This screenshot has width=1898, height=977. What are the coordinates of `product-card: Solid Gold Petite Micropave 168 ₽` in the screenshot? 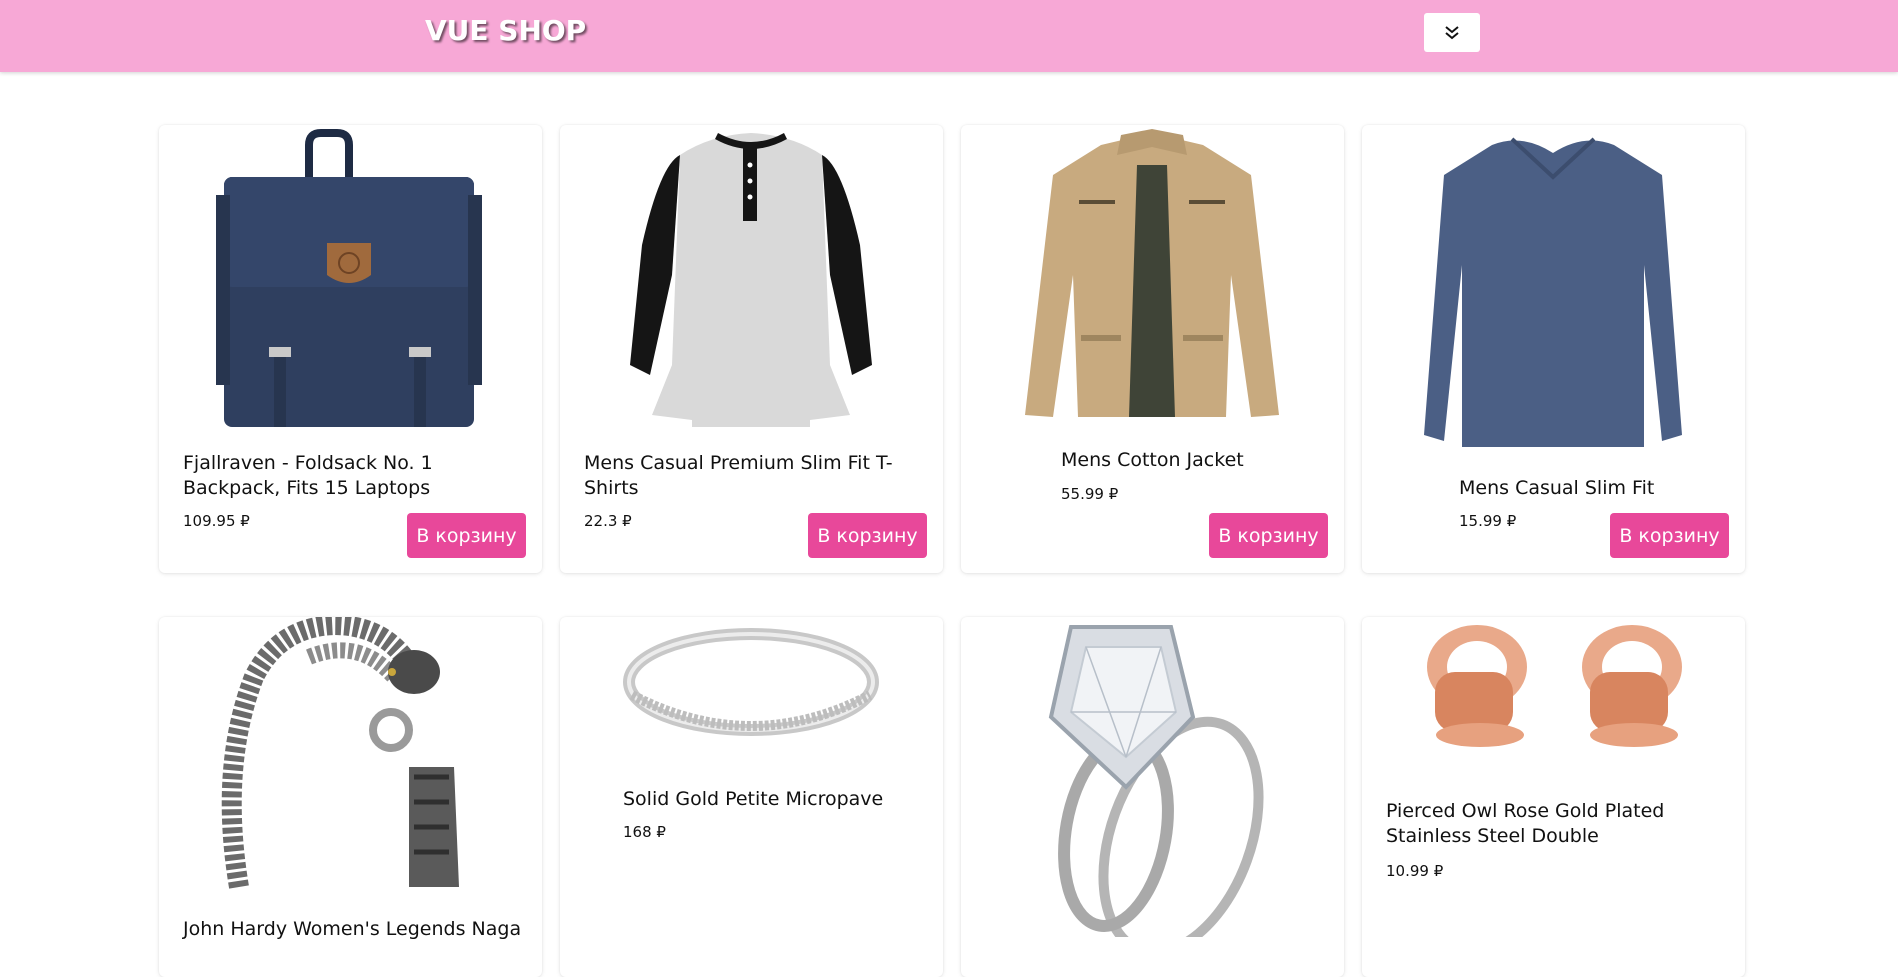 It's located at (751, 797).